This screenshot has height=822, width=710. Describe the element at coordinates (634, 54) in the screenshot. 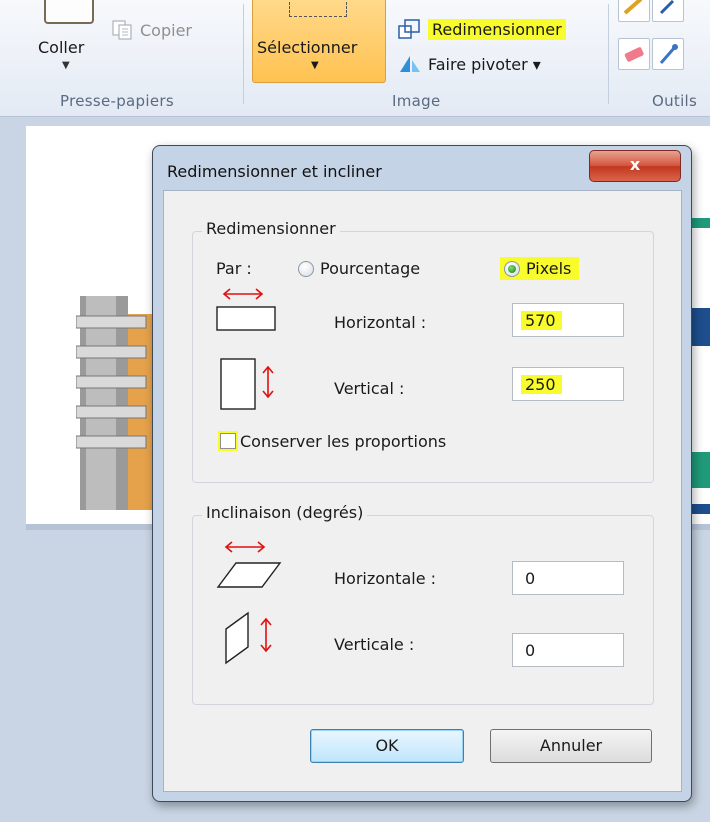

I see `eraser-icon` at that location.